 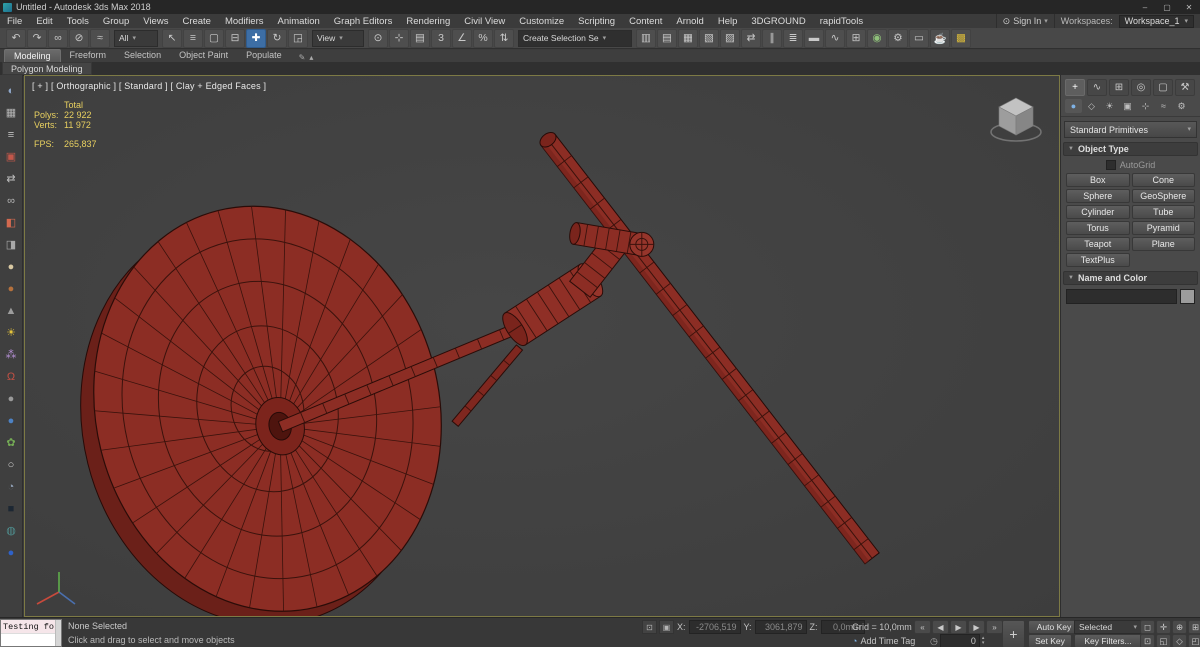 I want to click on tab-polygon-modeling: Polygon Modeling, so click(x=47, y=68).